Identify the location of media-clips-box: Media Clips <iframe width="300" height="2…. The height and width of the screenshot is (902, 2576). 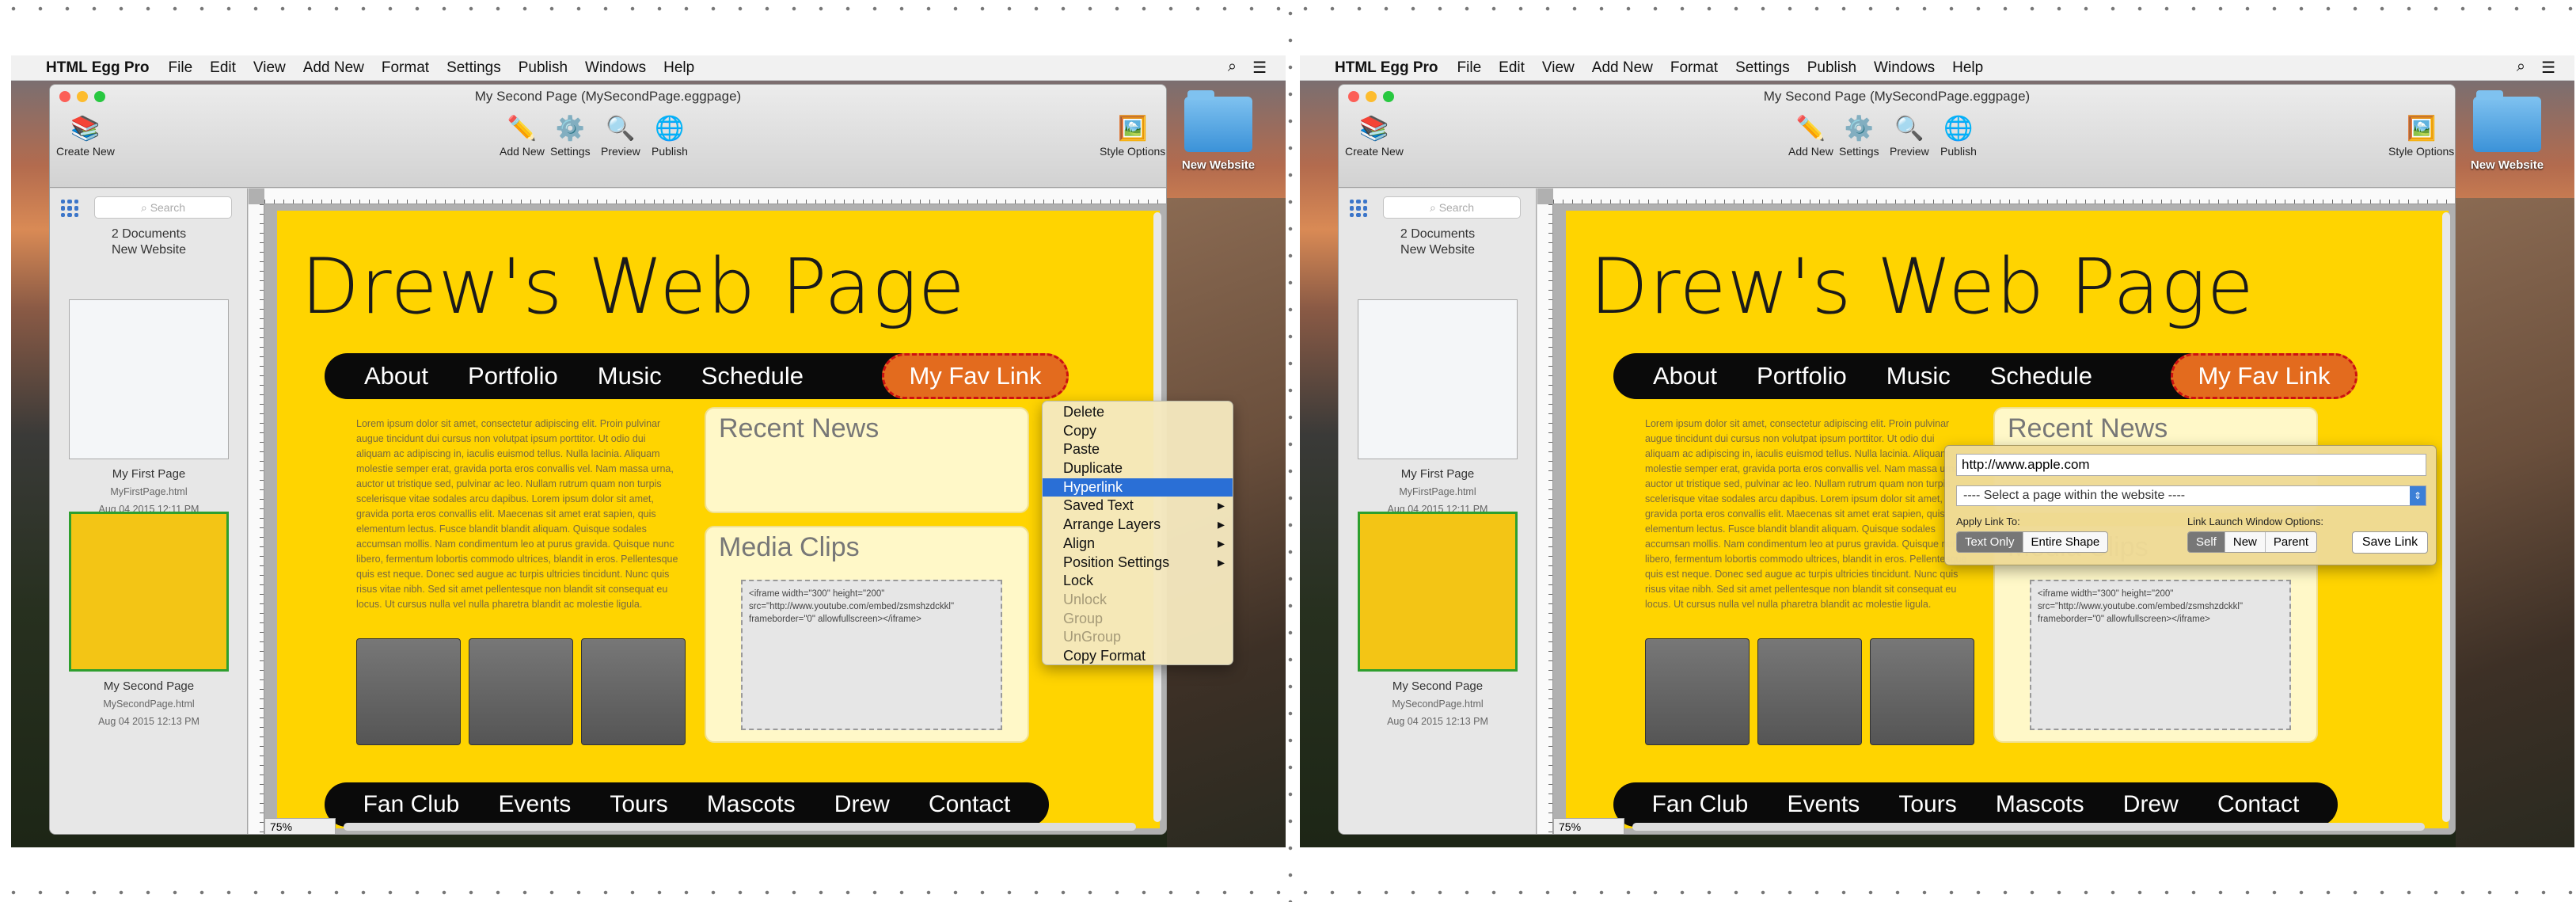
(867, 634).